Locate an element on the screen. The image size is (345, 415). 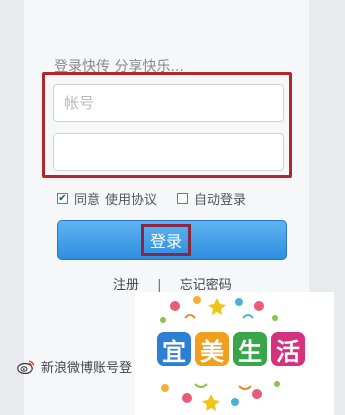
watermark-char-4: 活 is located at coordinates (288, 349).